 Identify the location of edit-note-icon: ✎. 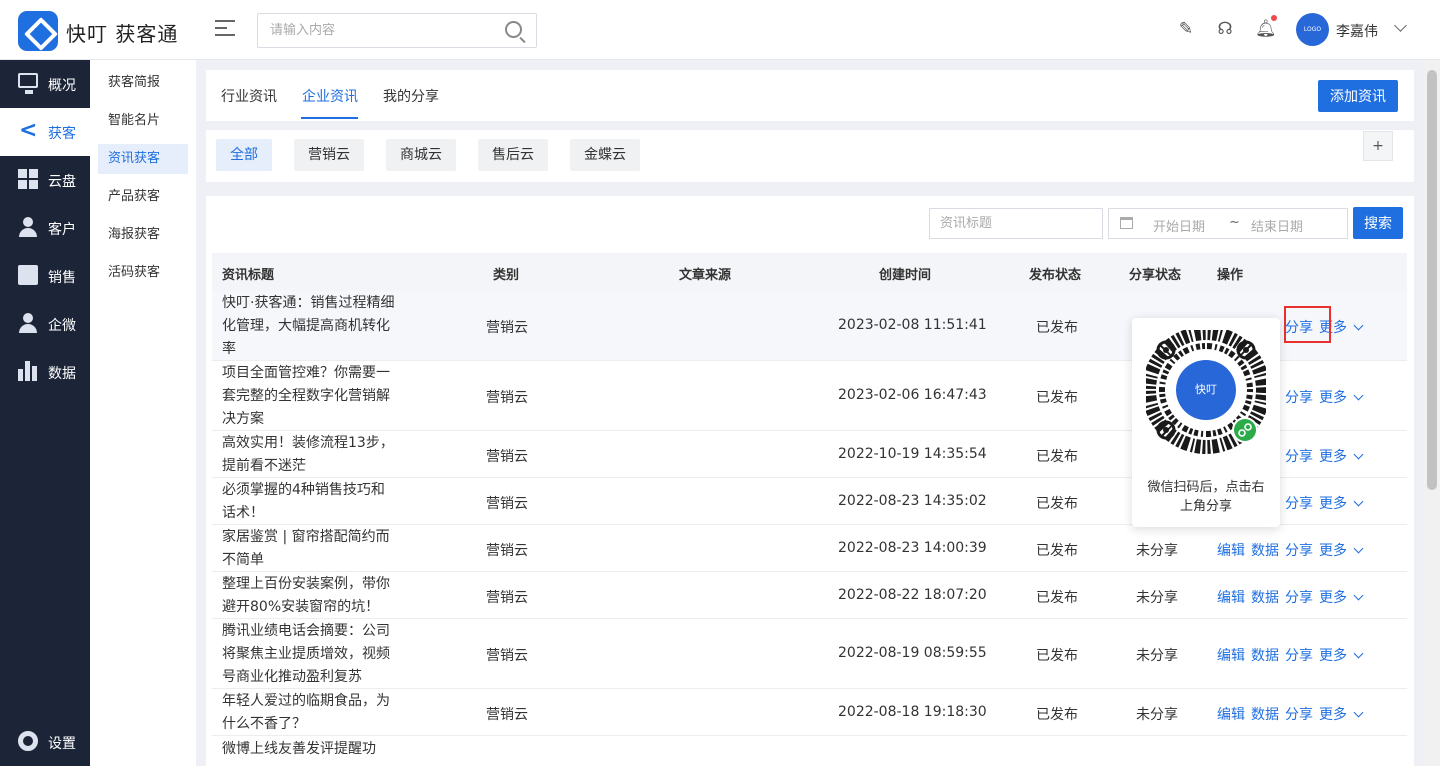
(1186, 29).